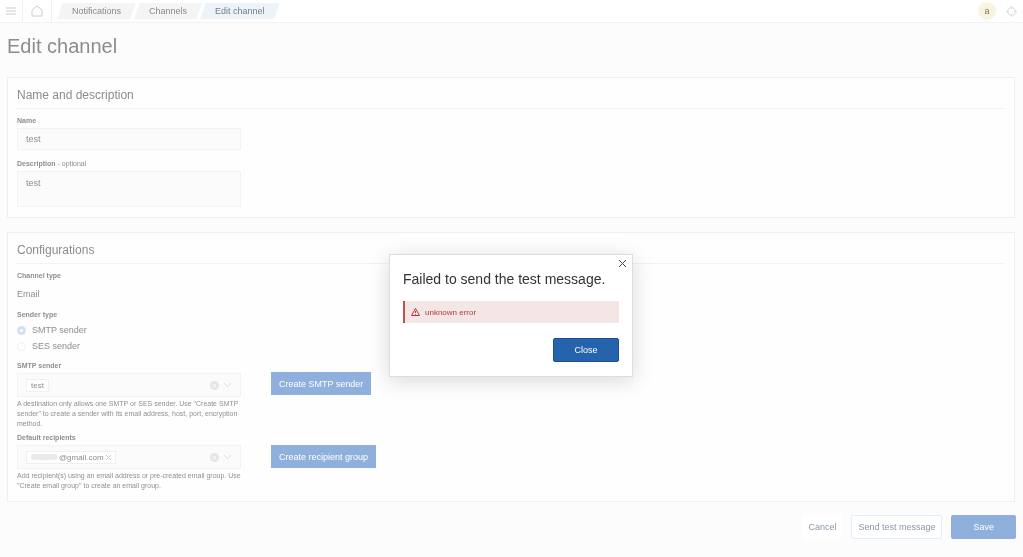 This screenshot has width=1023, height=557. What do you see at coordinates (451, 312) in the screenshot?
I see `error-text: unknown error` at bounding box center [451, 312].